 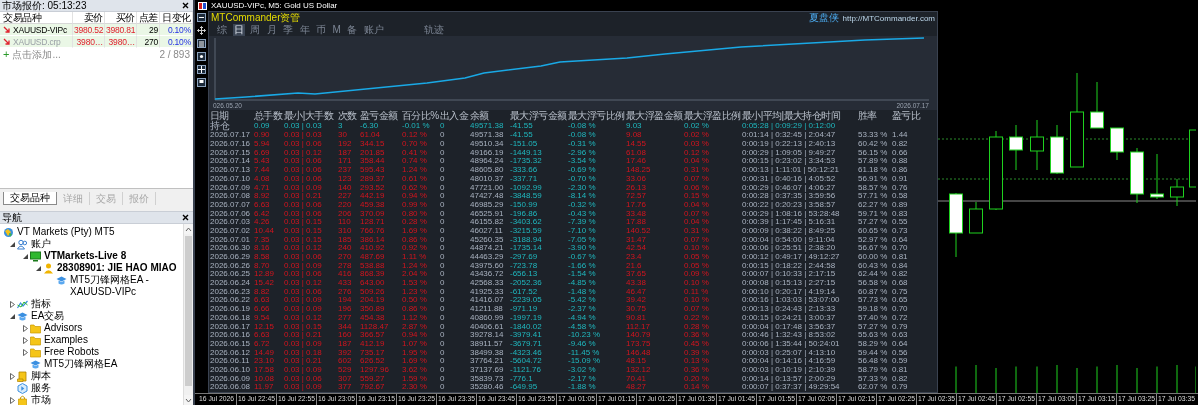 What do you see at coordinates (415, 275) in the screenshot?
I see `table-cell-text: 2.04 %` at bounding box center [415, 275].